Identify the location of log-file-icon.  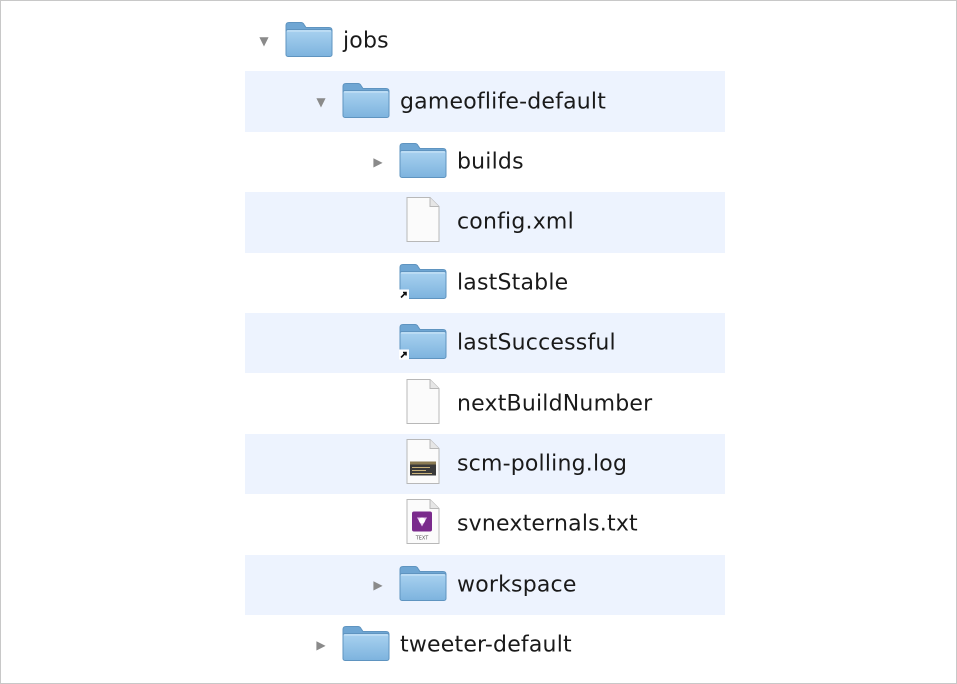
(423, 463).